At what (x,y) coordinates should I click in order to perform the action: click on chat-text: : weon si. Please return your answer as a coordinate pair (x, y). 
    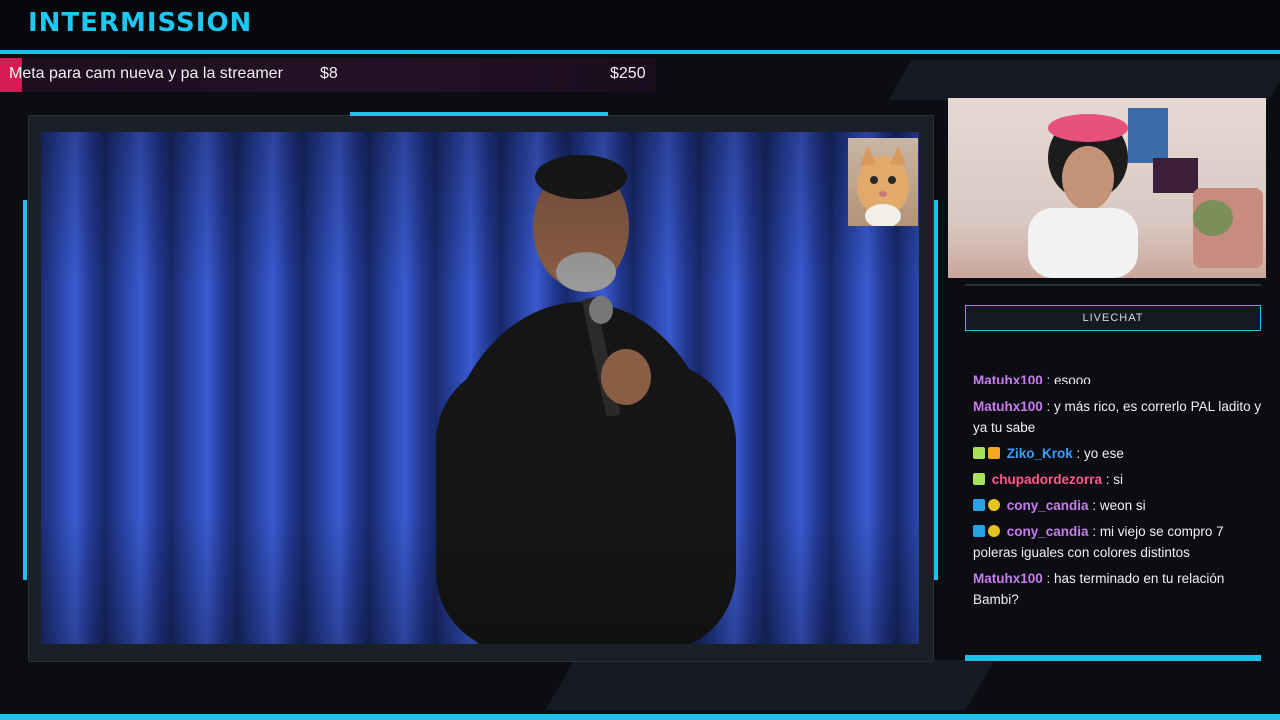
    Looking at the image, I should click on (1117, 505).